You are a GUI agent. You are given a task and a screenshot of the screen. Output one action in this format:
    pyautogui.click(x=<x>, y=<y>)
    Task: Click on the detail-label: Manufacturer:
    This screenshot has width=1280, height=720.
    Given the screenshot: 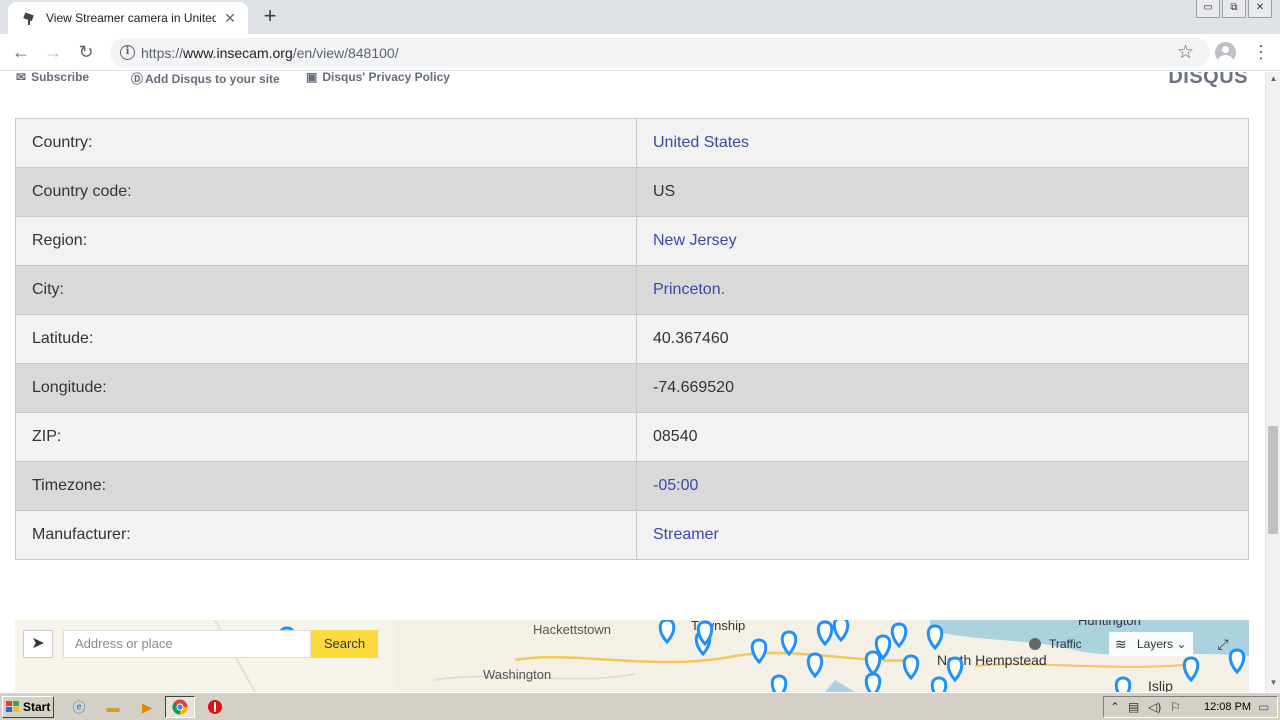 What is the action you would take?
    pyautogui.click(x=326, y=535)
    